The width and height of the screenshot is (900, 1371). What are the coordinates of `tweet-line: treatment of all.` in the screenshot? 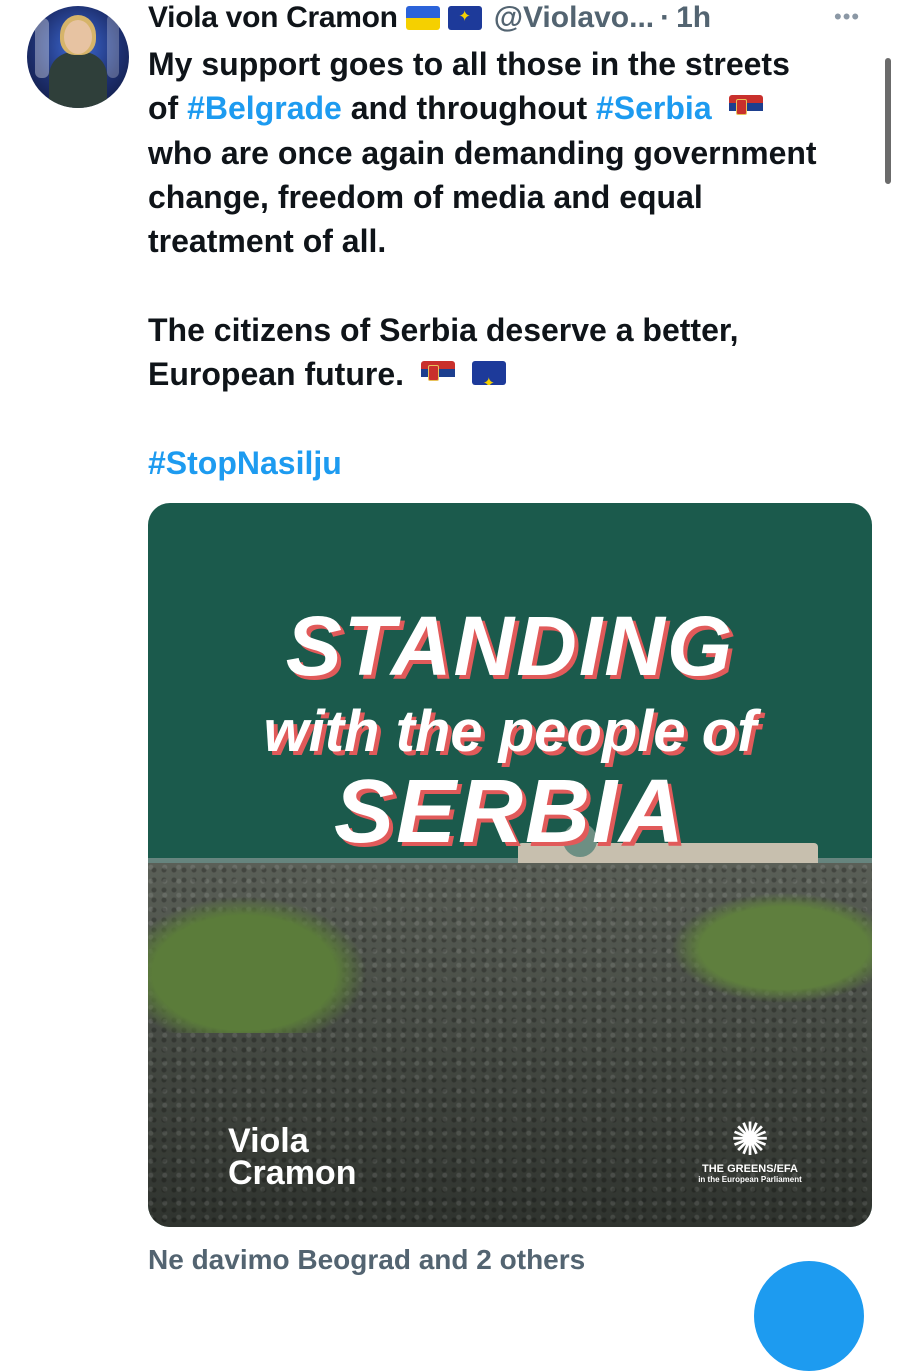 It's located at (267, 241).